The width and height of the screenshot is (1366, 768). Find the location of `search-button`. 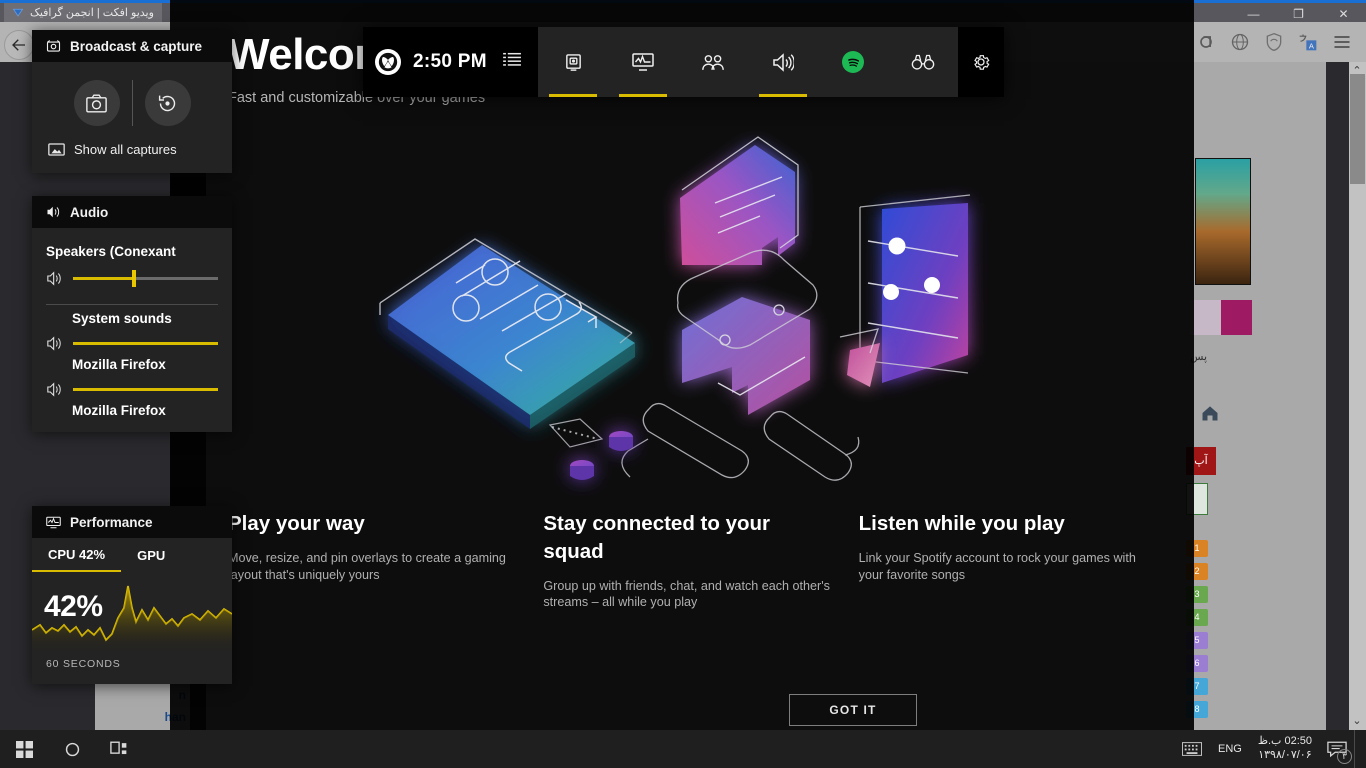

search-button is located at coordinates (72, 749).